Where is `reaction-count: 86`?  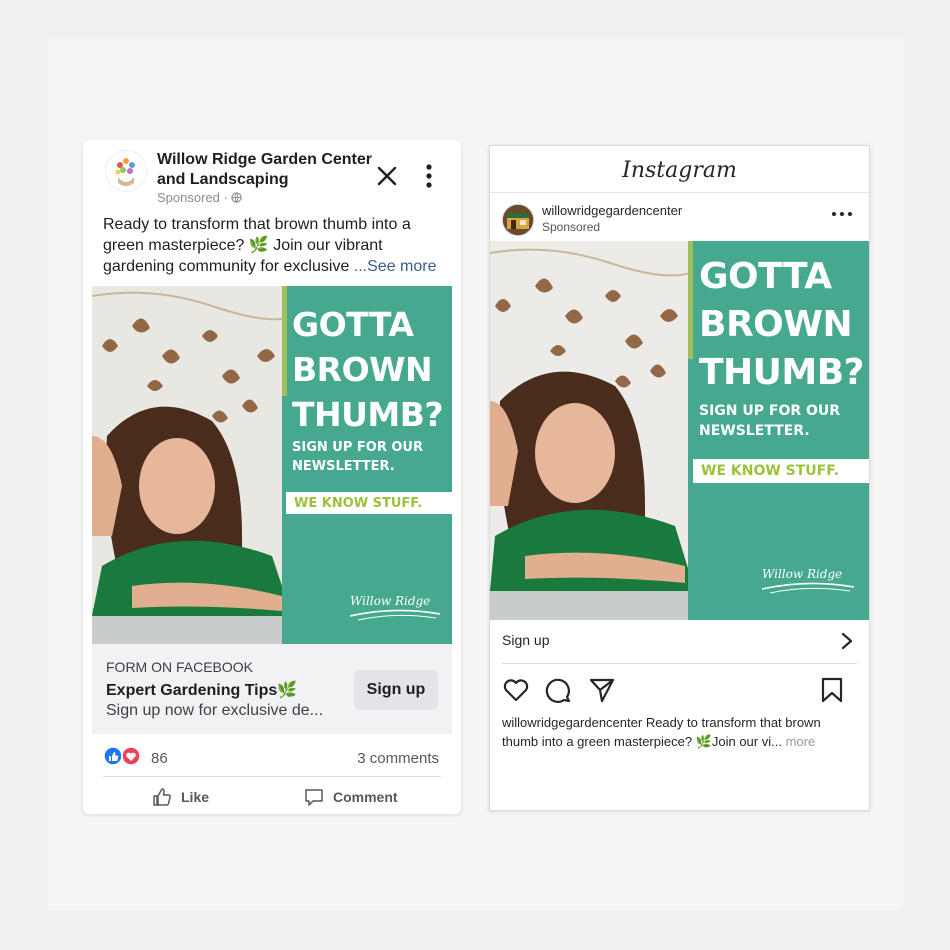
reaction-count: 86 is located at coordinates (159, 758).